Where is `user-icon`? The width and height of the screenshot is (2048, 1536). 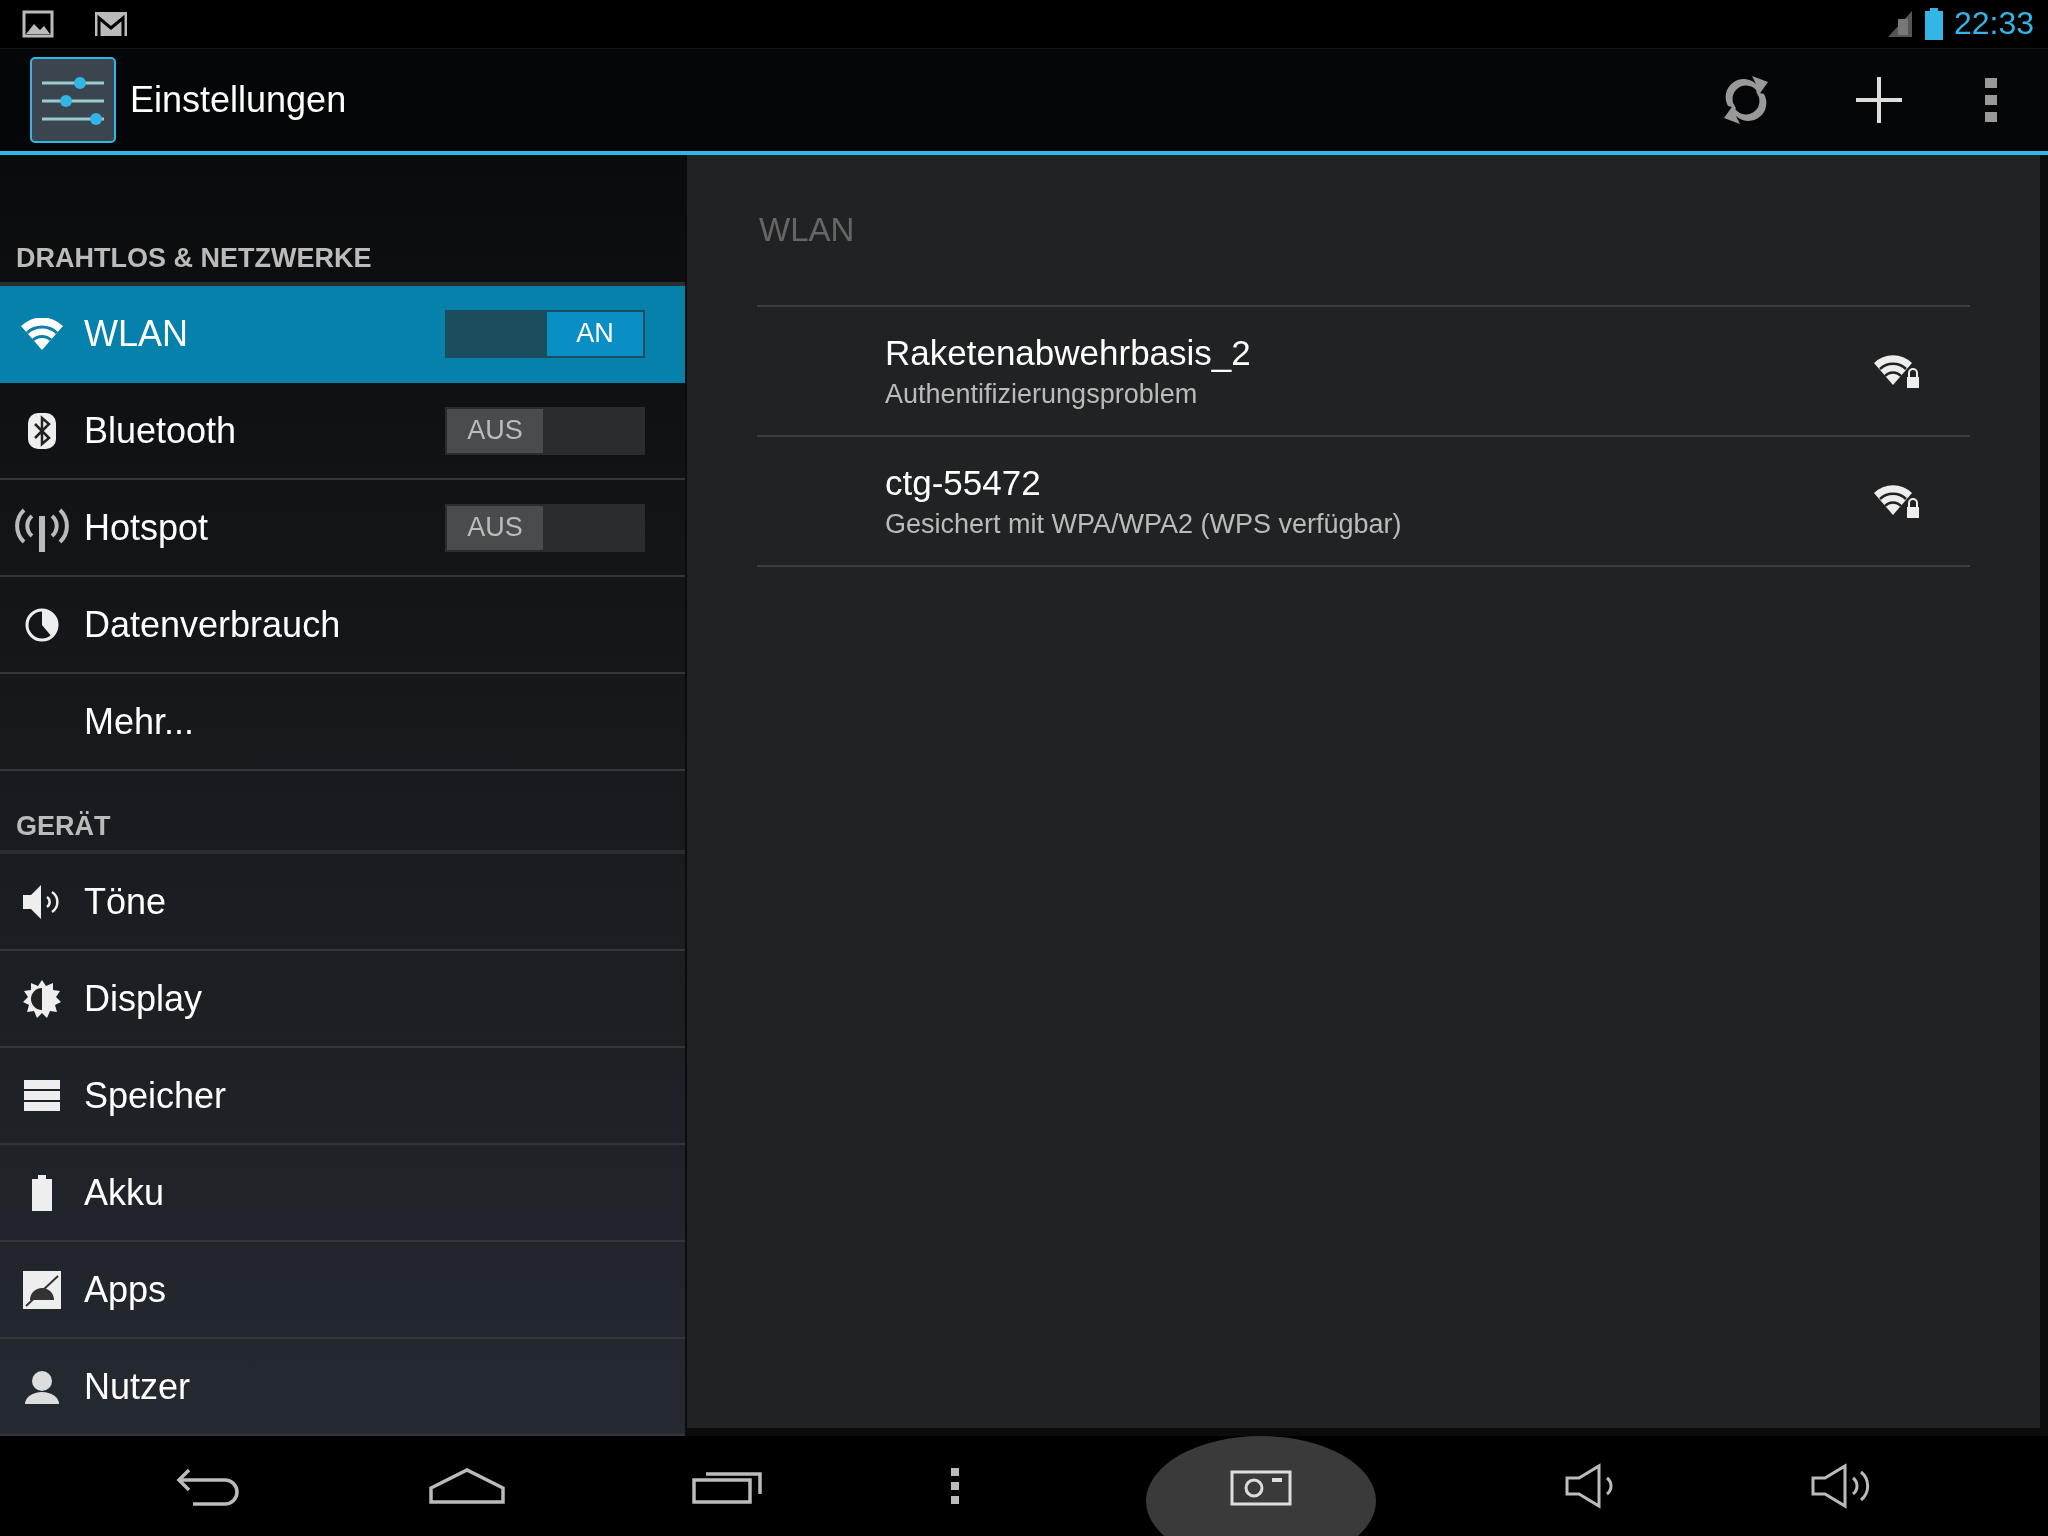 user-icon is located at coordinates (42, 1386).